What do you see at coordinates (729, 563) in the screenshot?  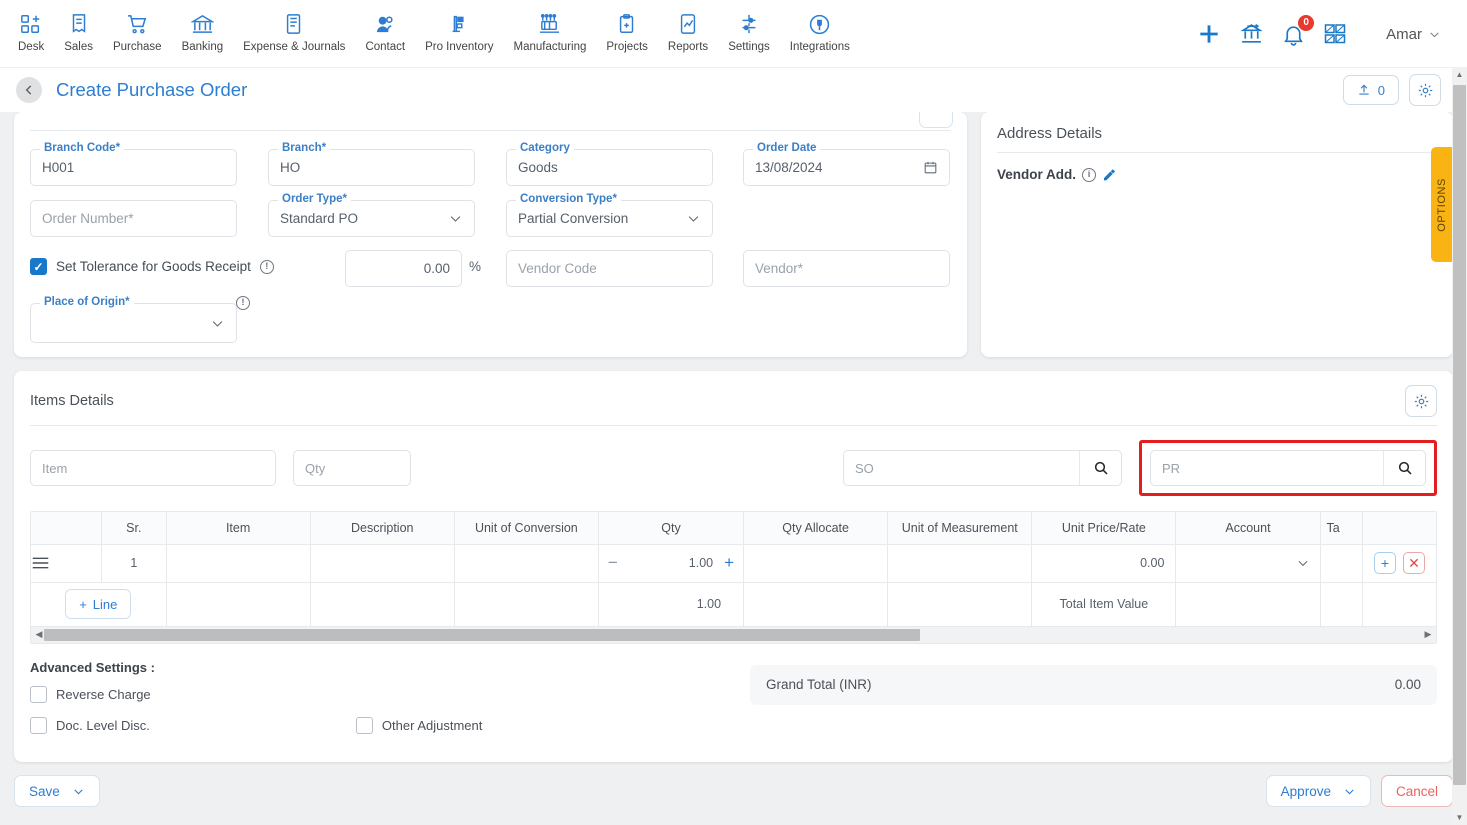 I see `qty-increment-button: +` at bounding box center [729, 563].